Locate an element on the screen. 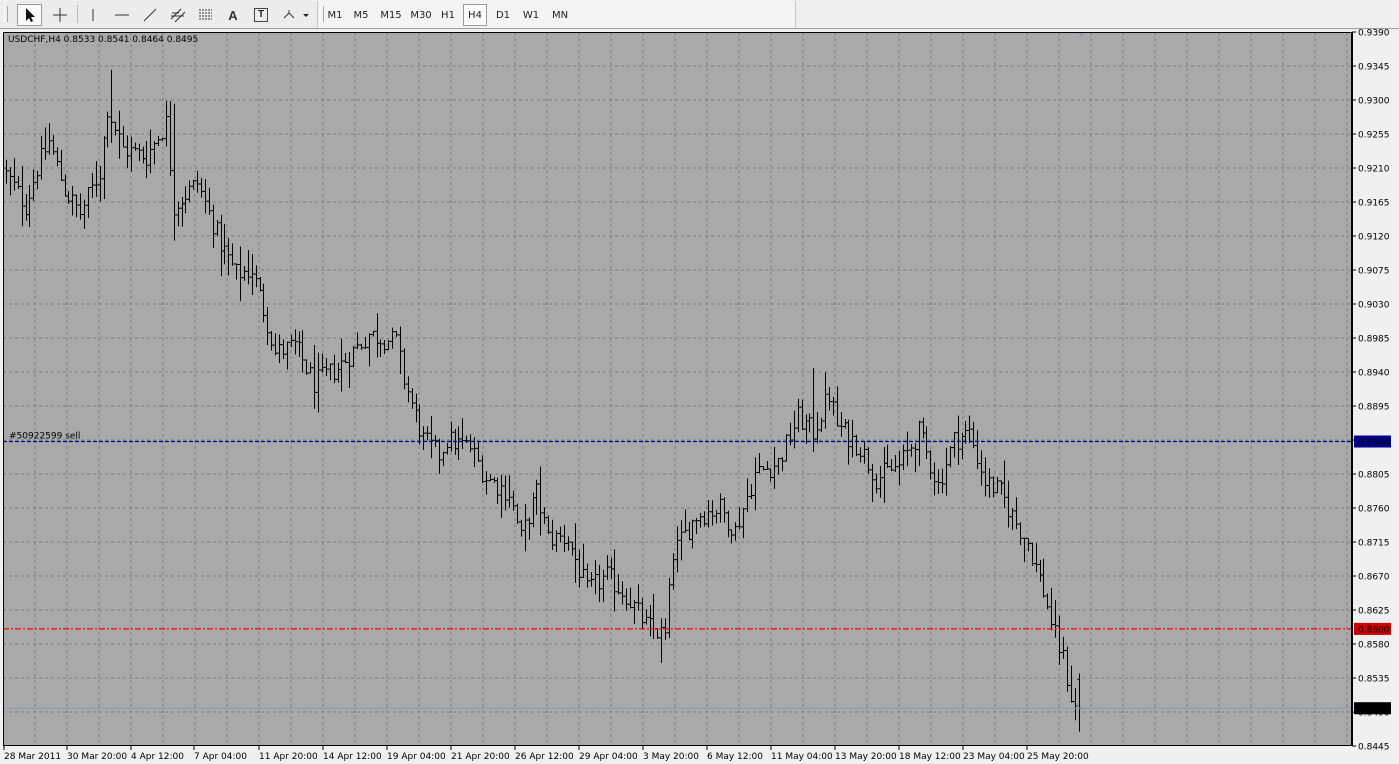 The image size is (1399, 764). time-tick-label: 7 Apr 04:00 is located at coordinates (220, 757).